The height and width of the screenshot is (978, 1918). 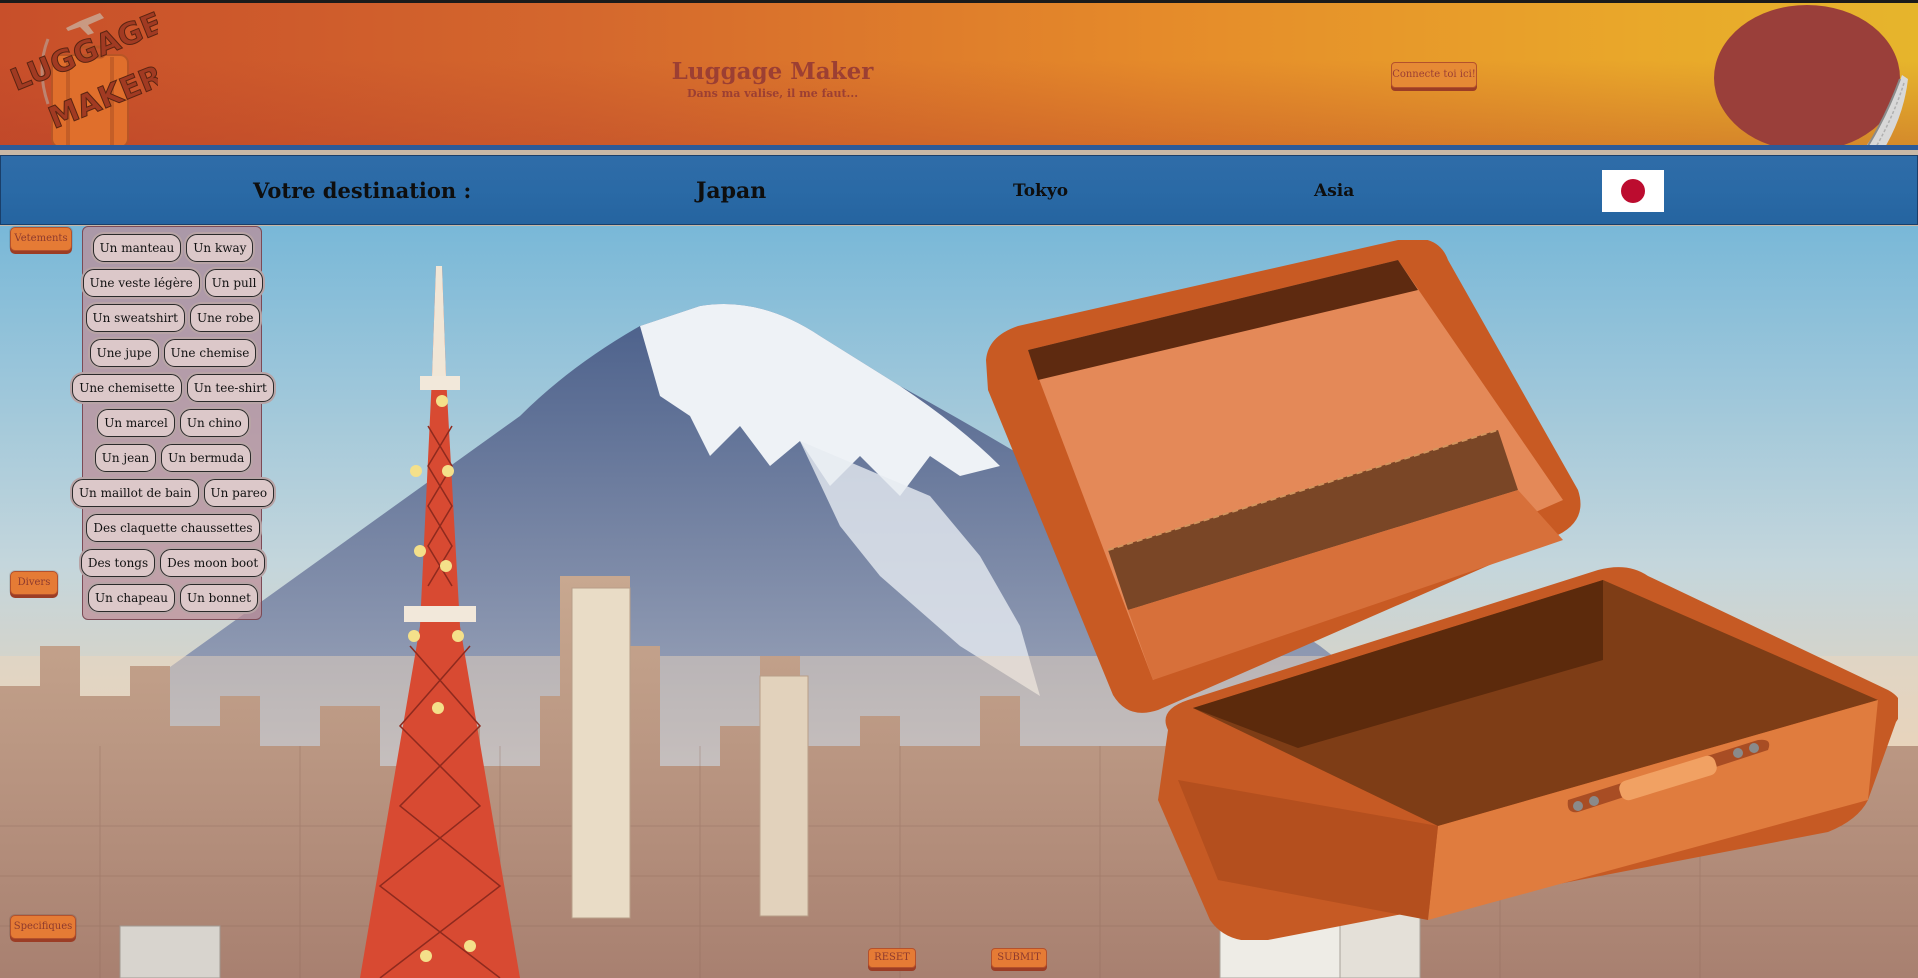 I want to click on item-chip: Un chapeau, so click(x=131, y=598).